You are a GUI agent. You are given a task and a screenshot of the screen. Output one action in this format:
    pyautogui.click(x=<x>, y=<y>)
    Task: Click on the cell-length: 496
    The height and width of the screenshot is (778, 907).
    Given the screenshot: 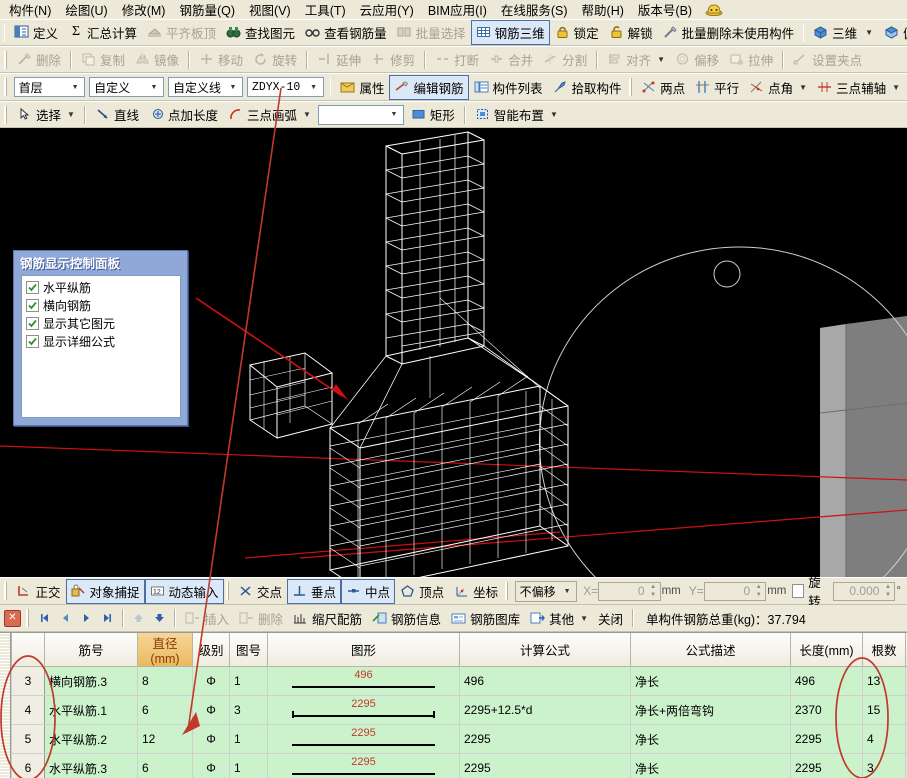 What is the action you would take?
    pyautogui.click(x=826, y=681)
    